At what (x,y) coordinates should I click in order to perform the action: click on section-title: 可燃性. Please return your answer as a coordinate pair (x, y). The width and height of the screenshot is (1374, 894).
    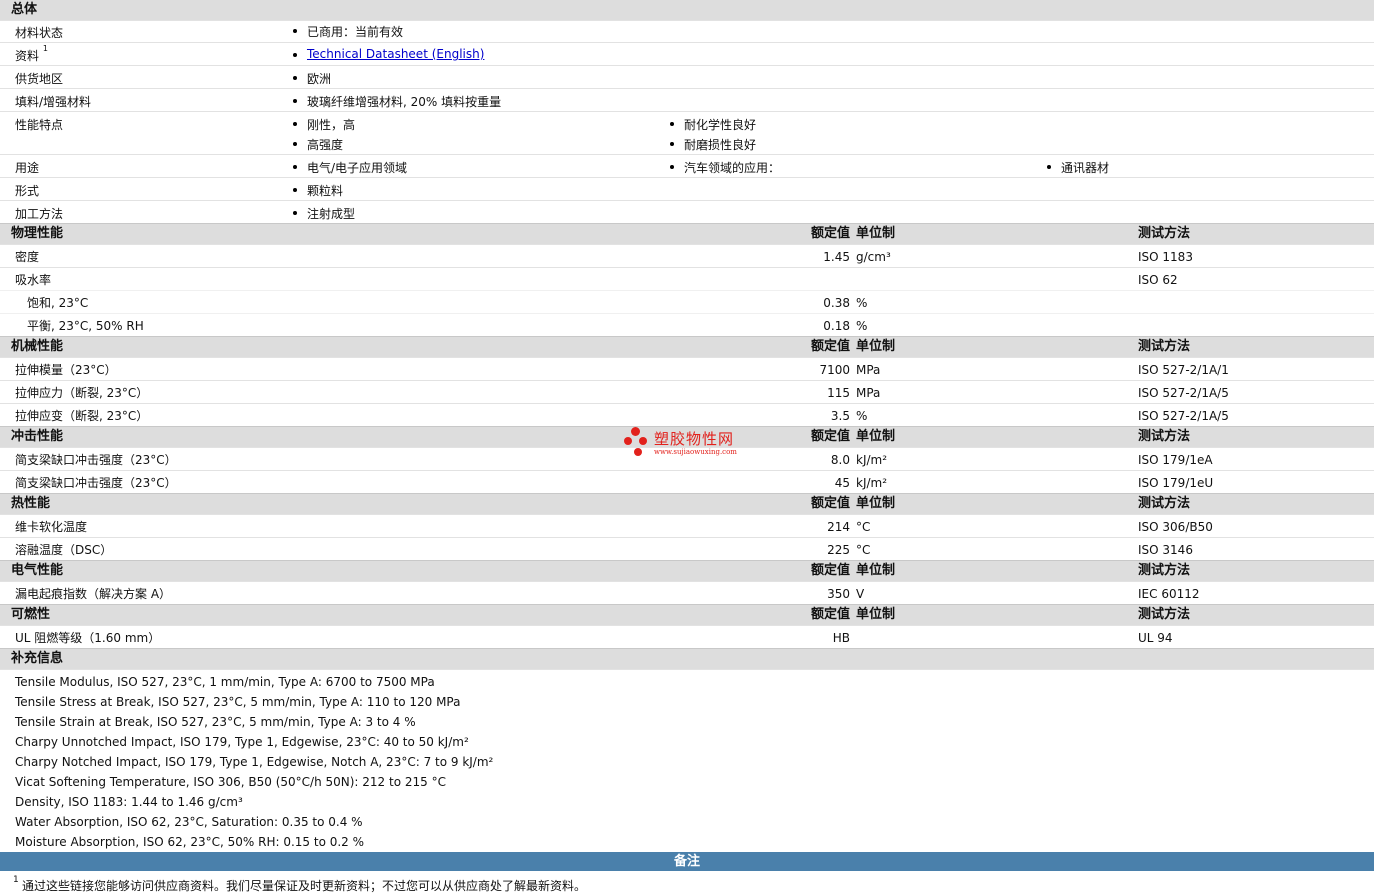
    Looking at the image, I should click on (31, 614).